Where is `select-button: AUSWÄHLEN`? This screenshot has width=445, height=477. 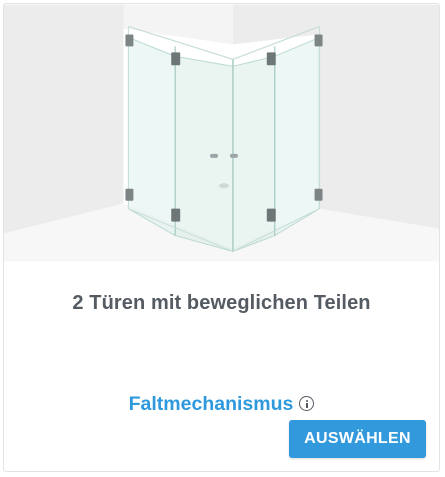 select-button: AUSWÄHLEN is located at coordinates (357, 439).